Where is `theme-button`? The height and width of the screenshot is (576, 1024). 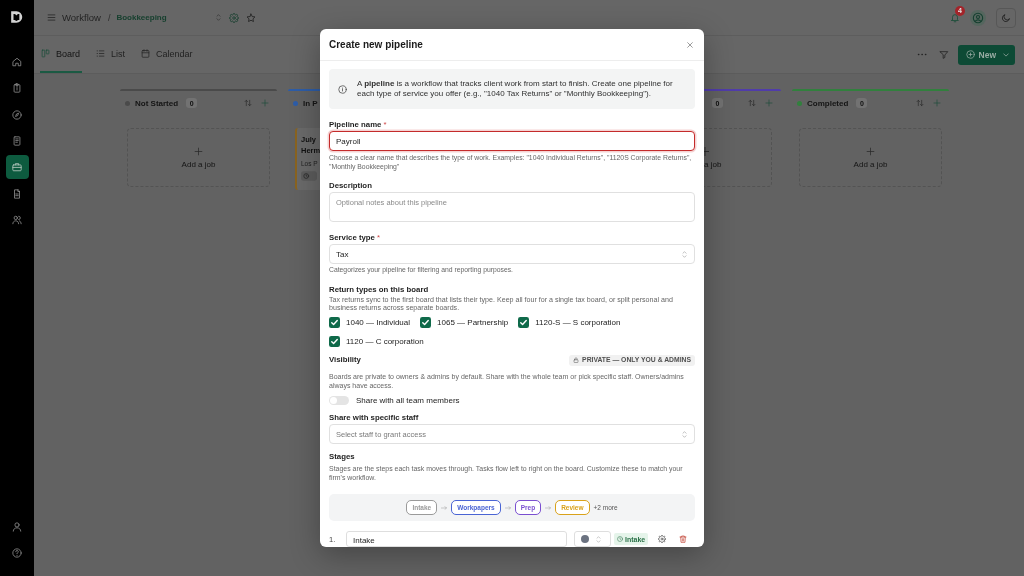
theme-button is located at coordinates (1006, 17).